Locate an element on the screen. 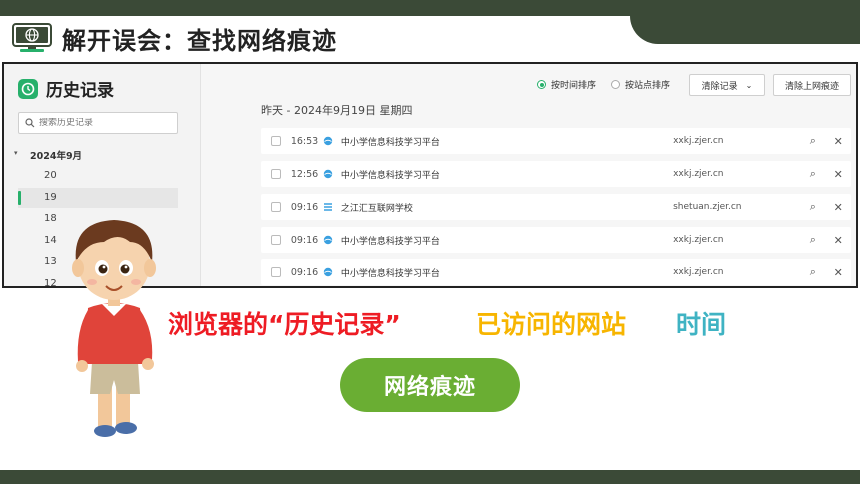 The height and width of the screenshot is (484, 860). day-item-active: 19 is located at coordinates (98, 198).